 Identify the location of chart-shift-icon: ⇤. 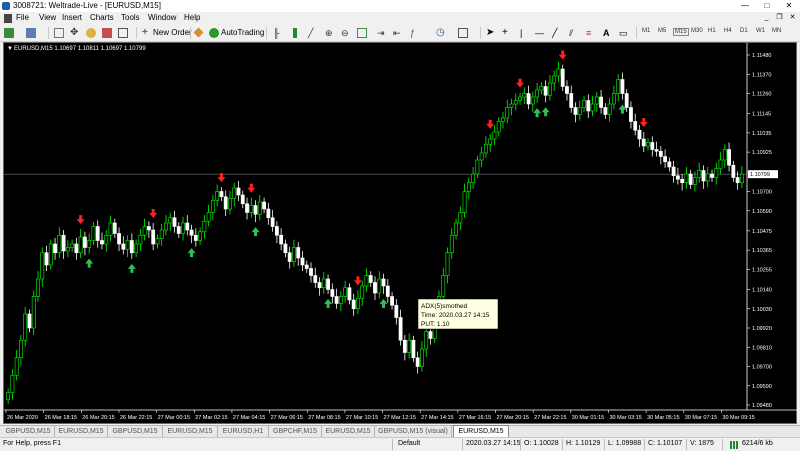
(398, 33).